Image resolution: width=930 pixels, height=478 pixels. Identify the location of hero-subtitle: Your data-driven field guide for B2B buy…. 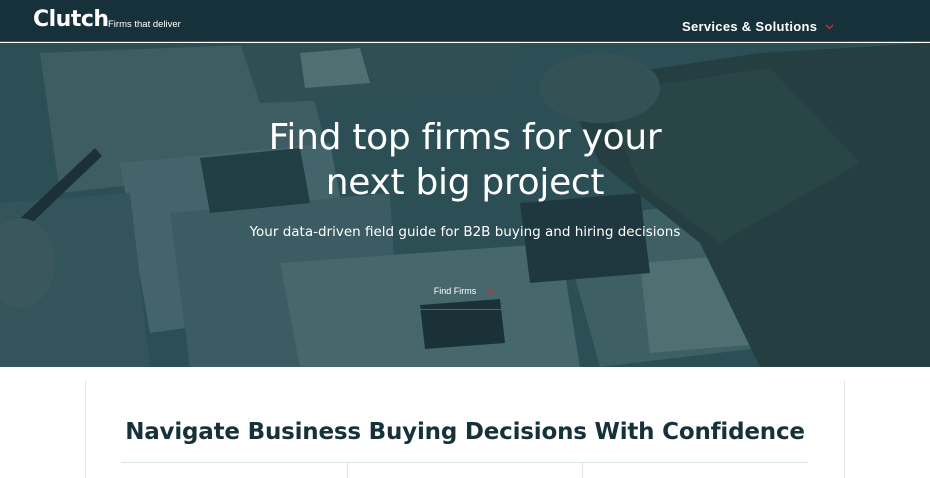
(465, 232).